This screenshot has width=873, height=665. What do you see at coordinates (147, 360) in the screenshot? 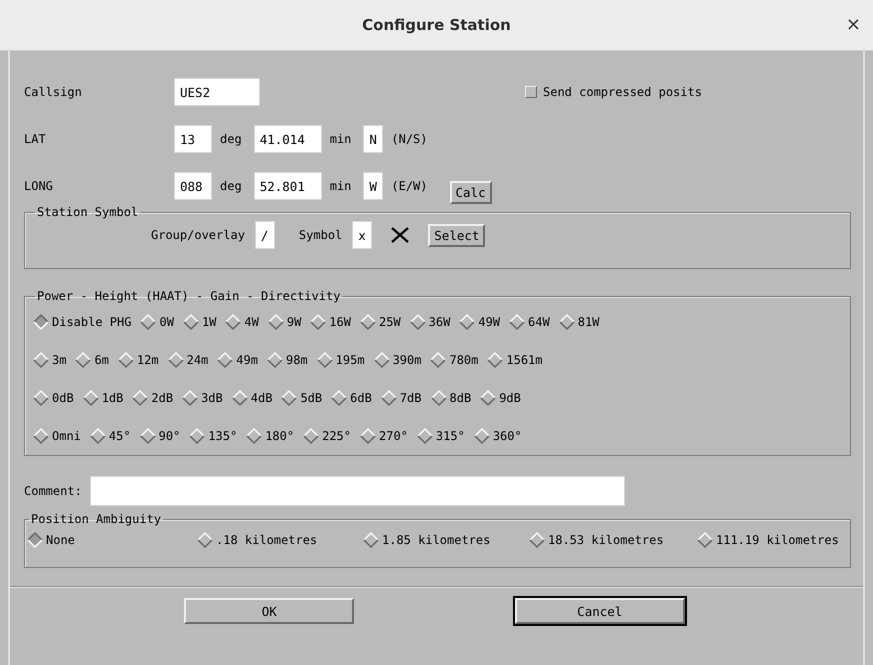
I see `radio-label: 12m` at bounding box center [147, 360].